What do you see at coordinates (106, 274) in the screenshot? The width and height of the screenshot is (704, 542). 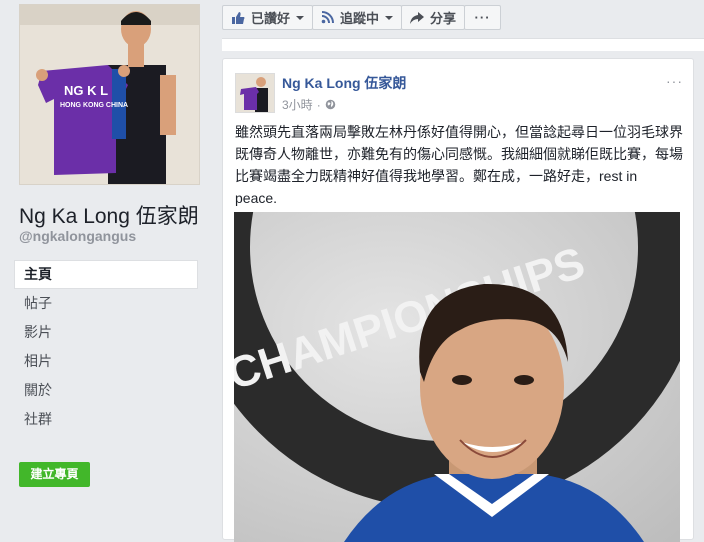 I see `nav-item-home: 主頁` at bounding box center [106, 274].